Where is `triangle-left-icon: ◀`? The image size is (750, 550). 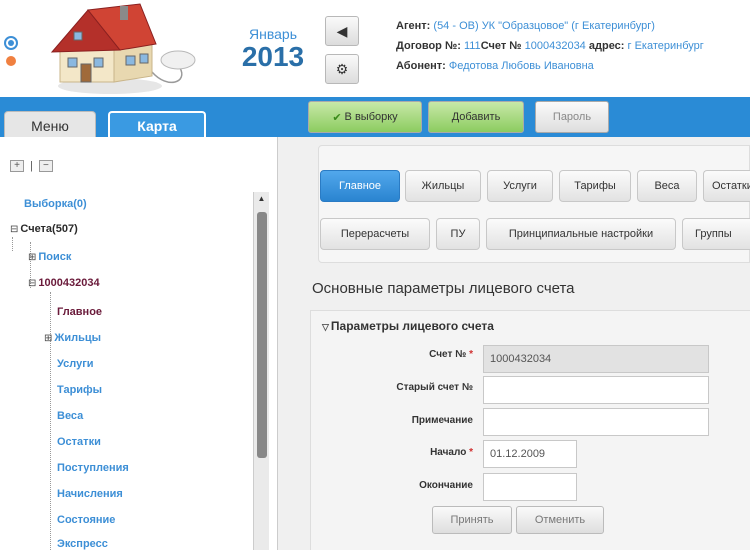 triangle-left-icon: ◀ is located at coordinates (342, 30).